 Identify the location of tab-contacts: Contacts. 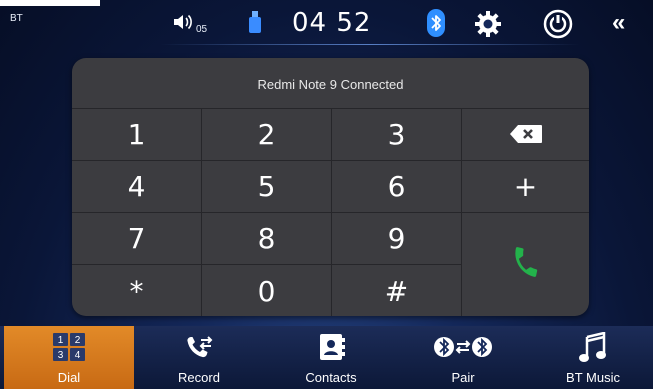
(331, 357).